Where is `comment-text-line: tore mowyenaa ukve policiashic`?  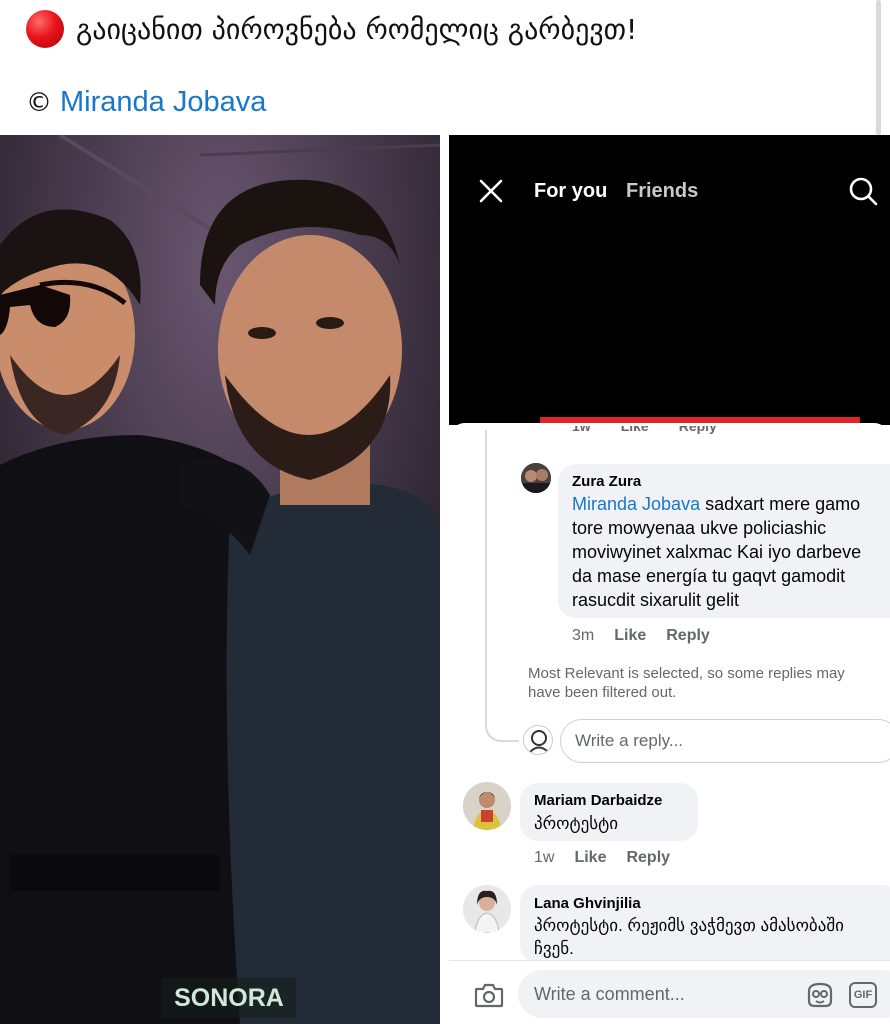
comment-text-line: tore mowyenaa ukve policiashic is located at coordinates (699, 528).